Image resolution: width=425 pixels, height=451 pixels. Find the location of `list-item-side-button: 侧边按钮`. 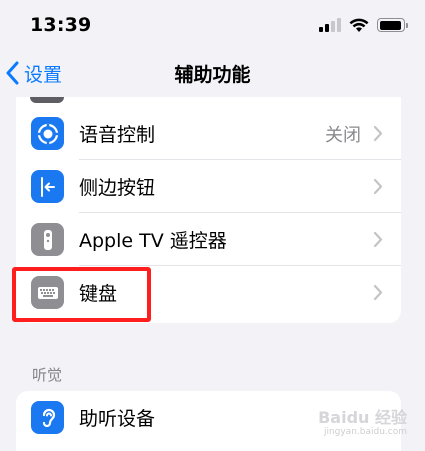

list-item-side-button: 侧边按钮 is located at coordinates (208, 186).